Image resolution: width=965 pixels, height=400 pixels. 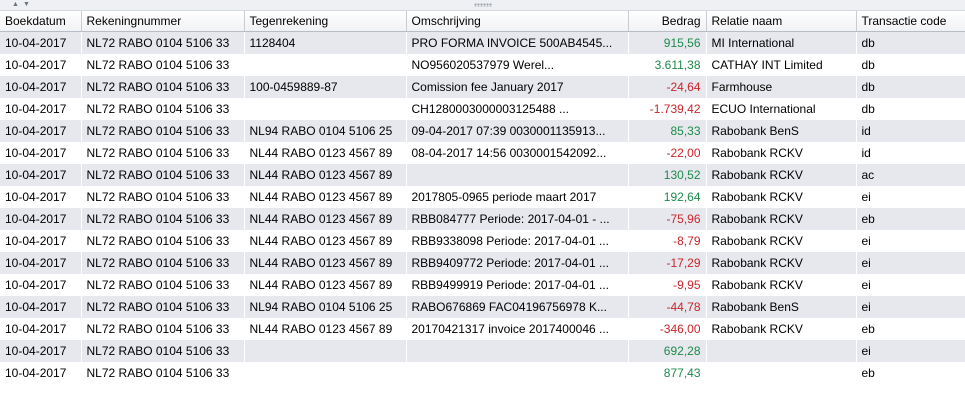 What do you see at coordinates (163, 21) in the screenshot?
I see `column-header-rekeningnummer: Rekeningnummer` at bounding box center [163, 21].